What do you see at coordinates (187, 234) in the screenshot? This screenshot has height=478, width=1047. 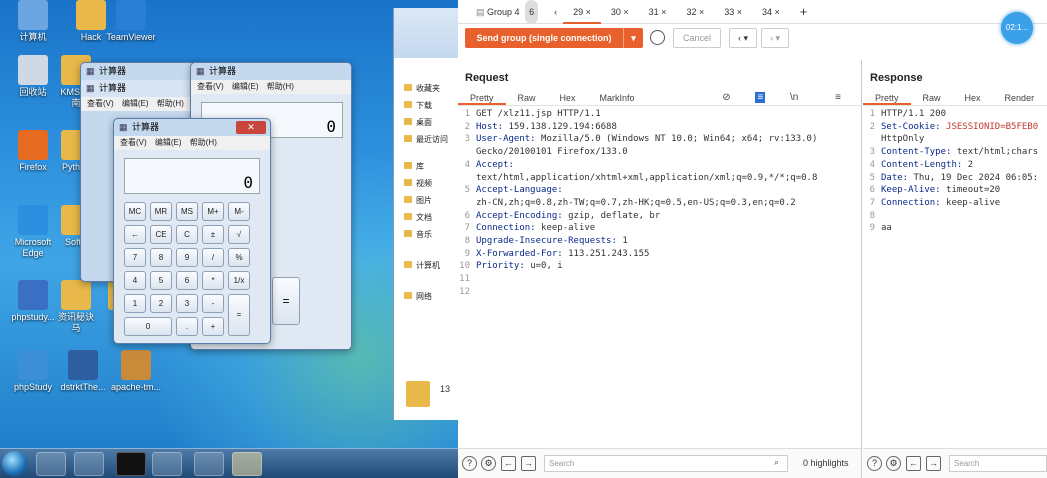 I see `calculator-key: C` at bounding box center [187, 234].